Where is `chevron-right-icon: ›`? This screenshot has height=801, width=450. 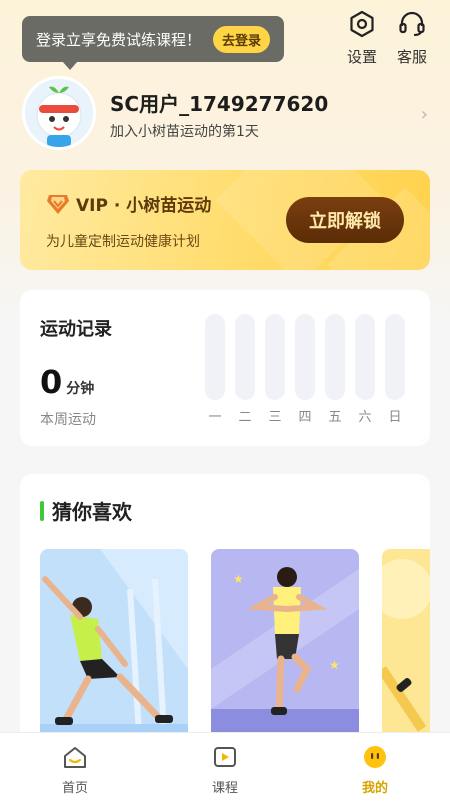 chevron-right-icon: › is located at coordinates (424, 114).